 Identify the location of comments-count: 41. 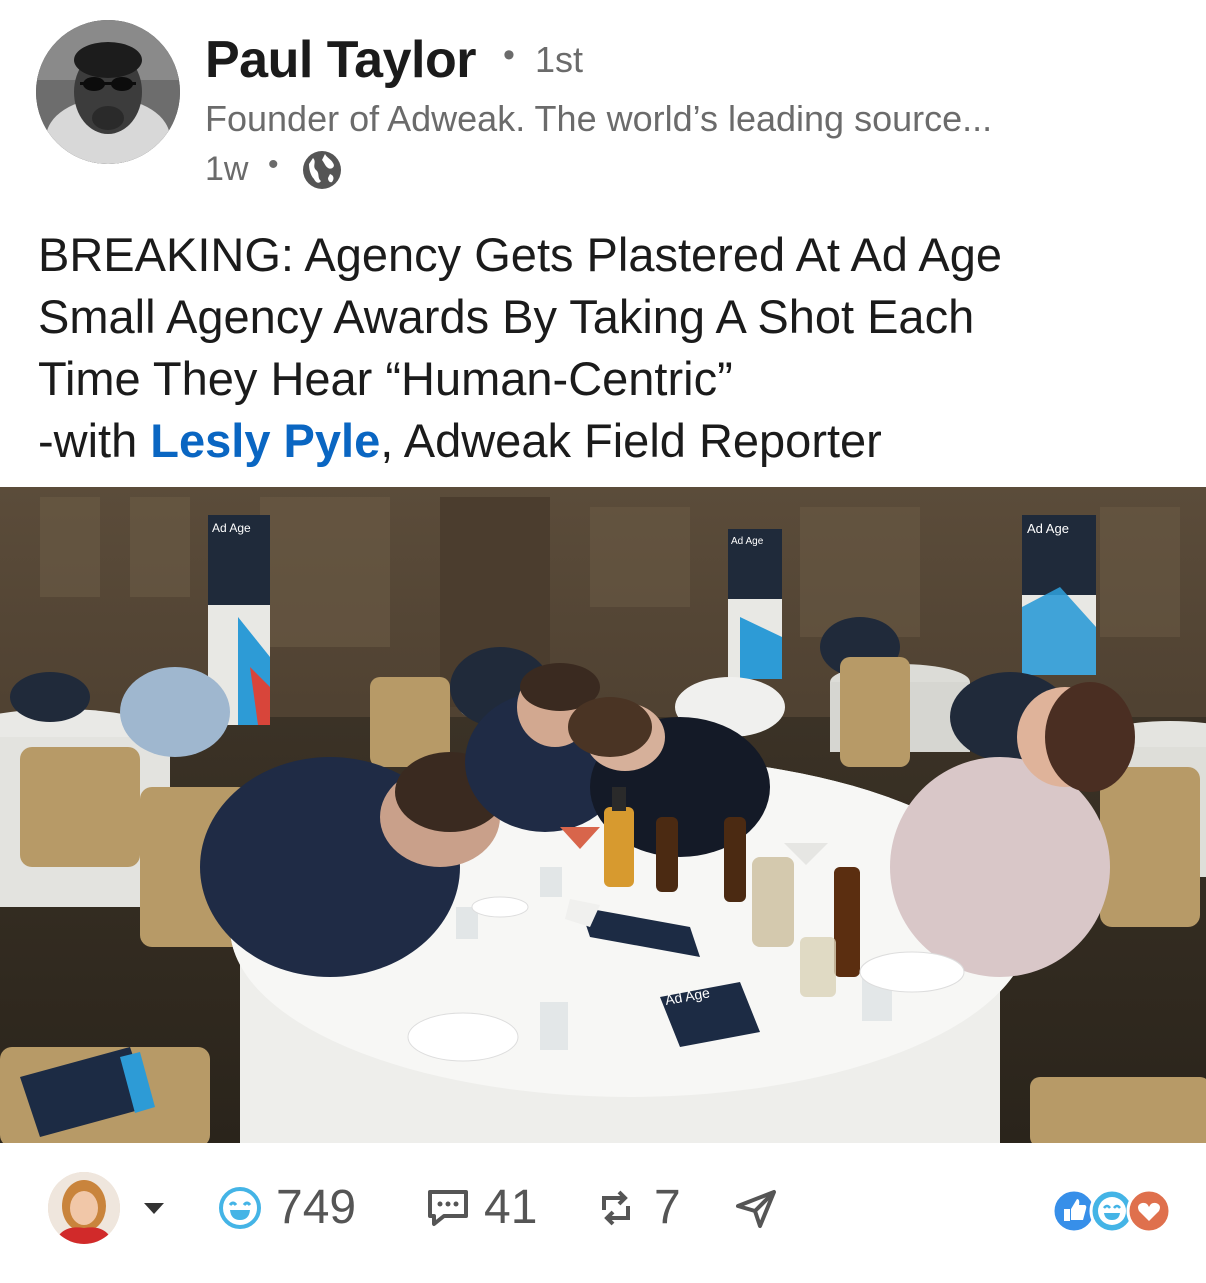
(511, 1207).